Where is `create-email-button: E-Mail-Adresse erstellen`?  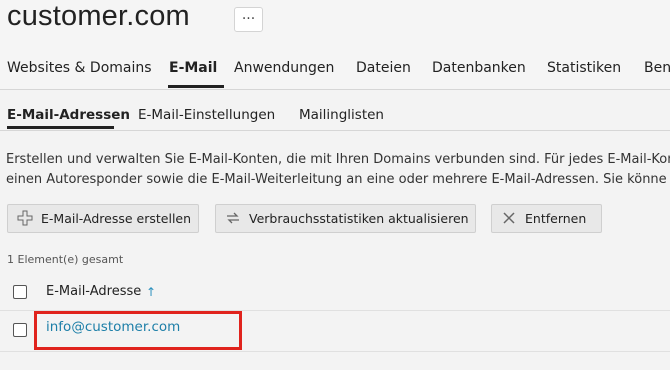
create-email-button: E-Mail-Adresse erstellen is located at coordinates (103, 218).